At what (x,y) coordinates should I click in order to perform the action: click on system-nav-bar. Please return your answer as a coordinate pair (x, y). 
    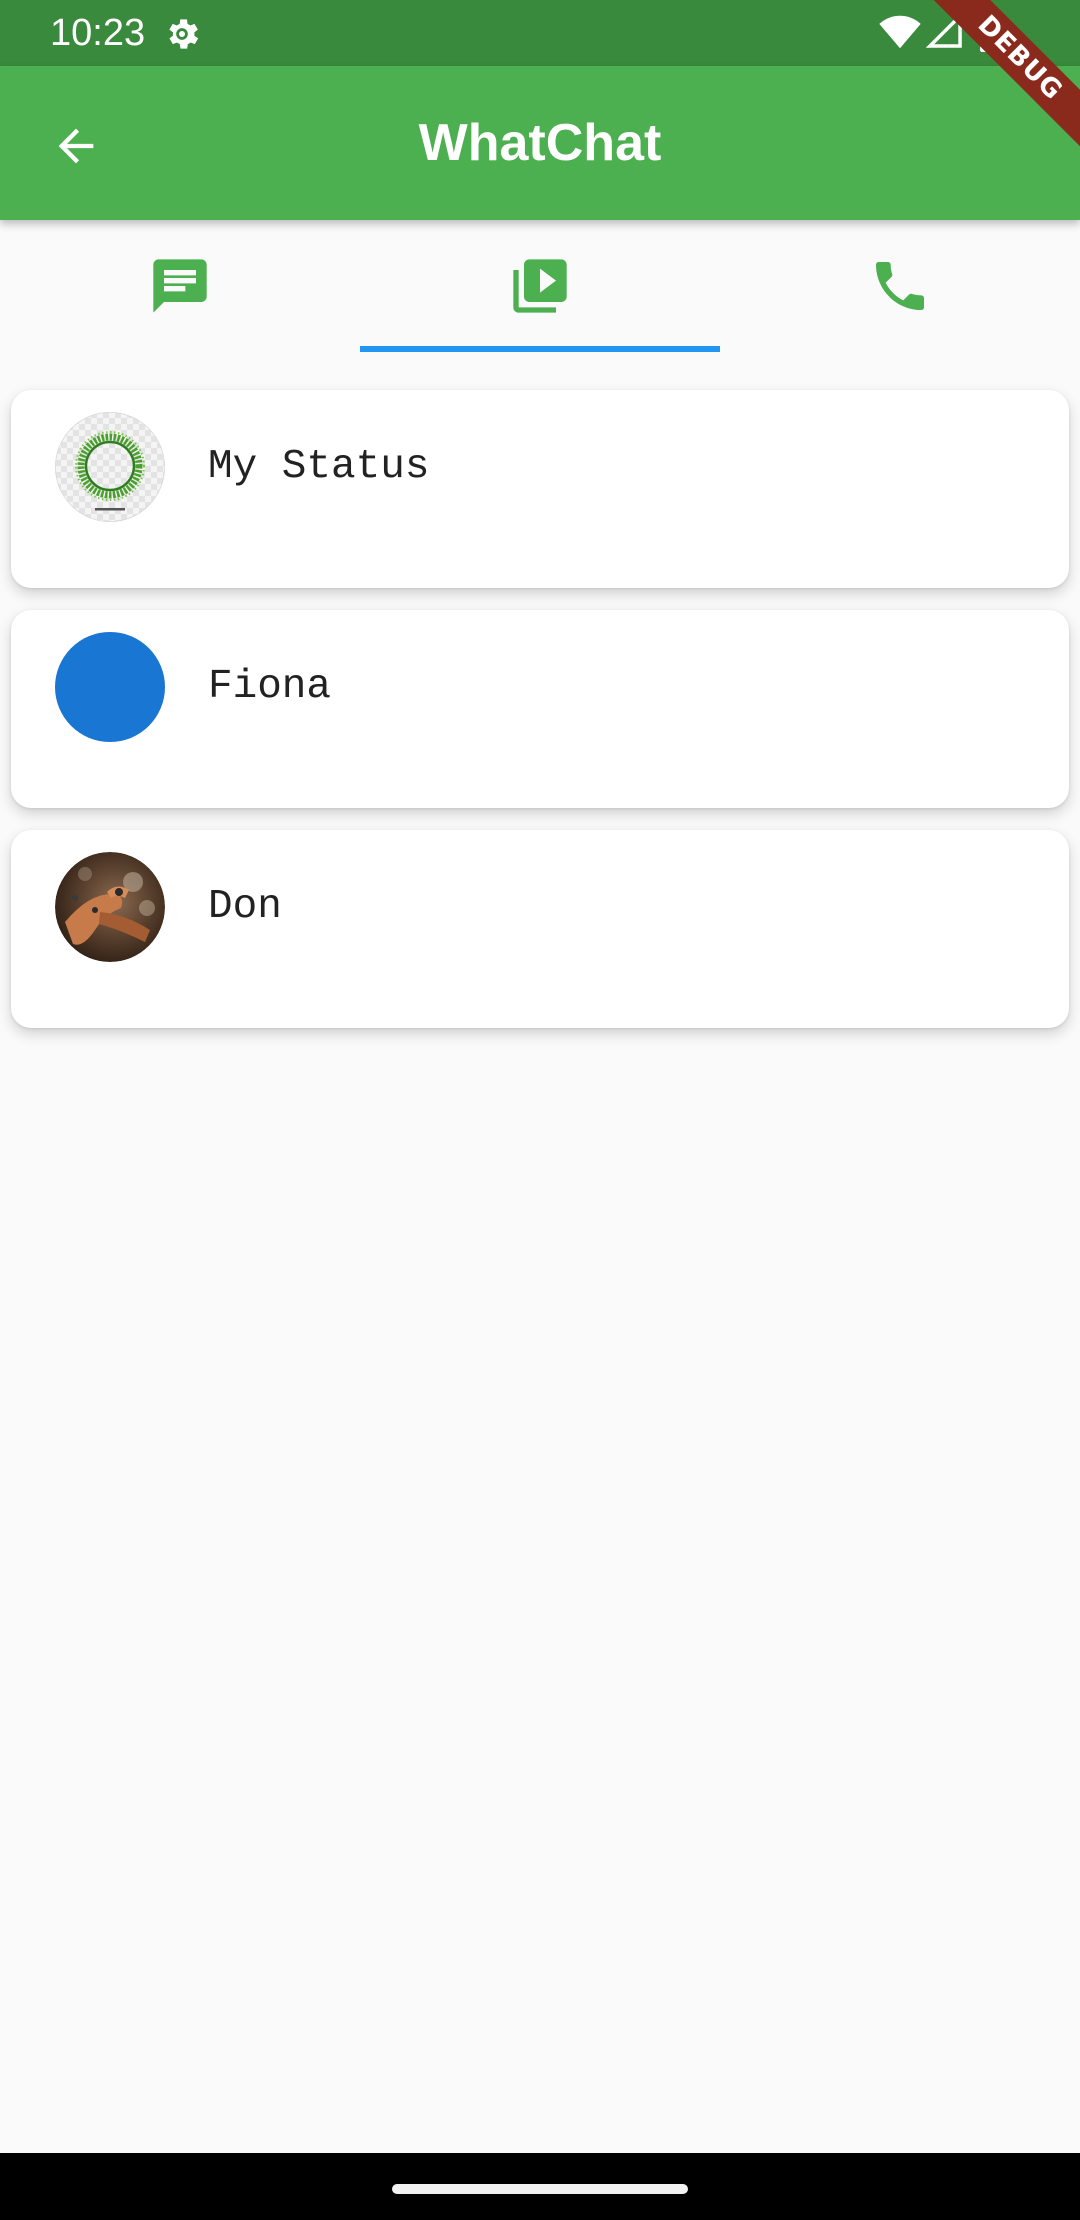
    Looking at the image, I should click on (540, 2186).